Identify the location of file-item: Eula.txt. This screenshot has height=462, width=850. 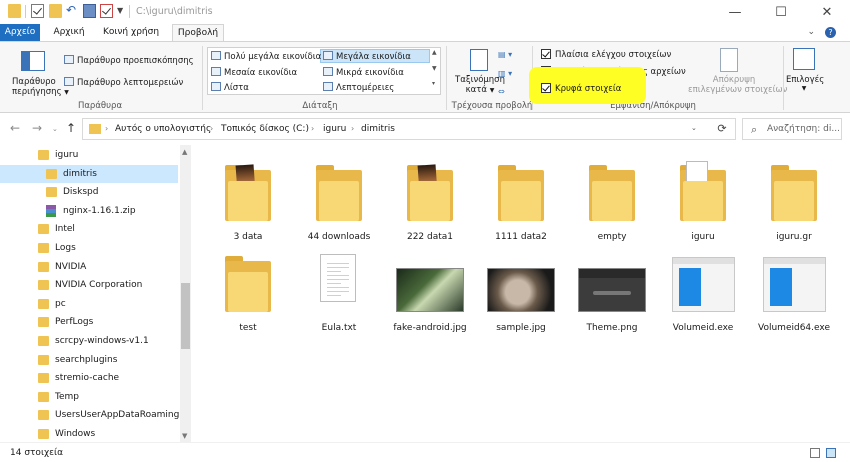
(339, 289).